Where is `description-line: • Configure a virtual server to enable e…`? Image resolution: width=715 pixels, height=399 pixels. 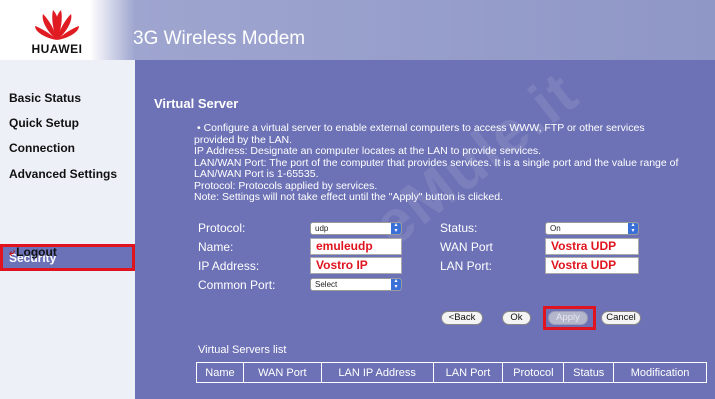 description-line: • Configure a virtual server to enable e… is located at coordinates (421, 128).